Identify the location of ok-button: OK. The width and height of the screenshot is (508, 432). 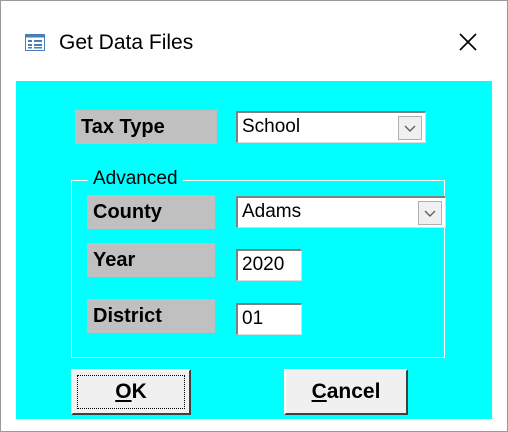
(131, 392).